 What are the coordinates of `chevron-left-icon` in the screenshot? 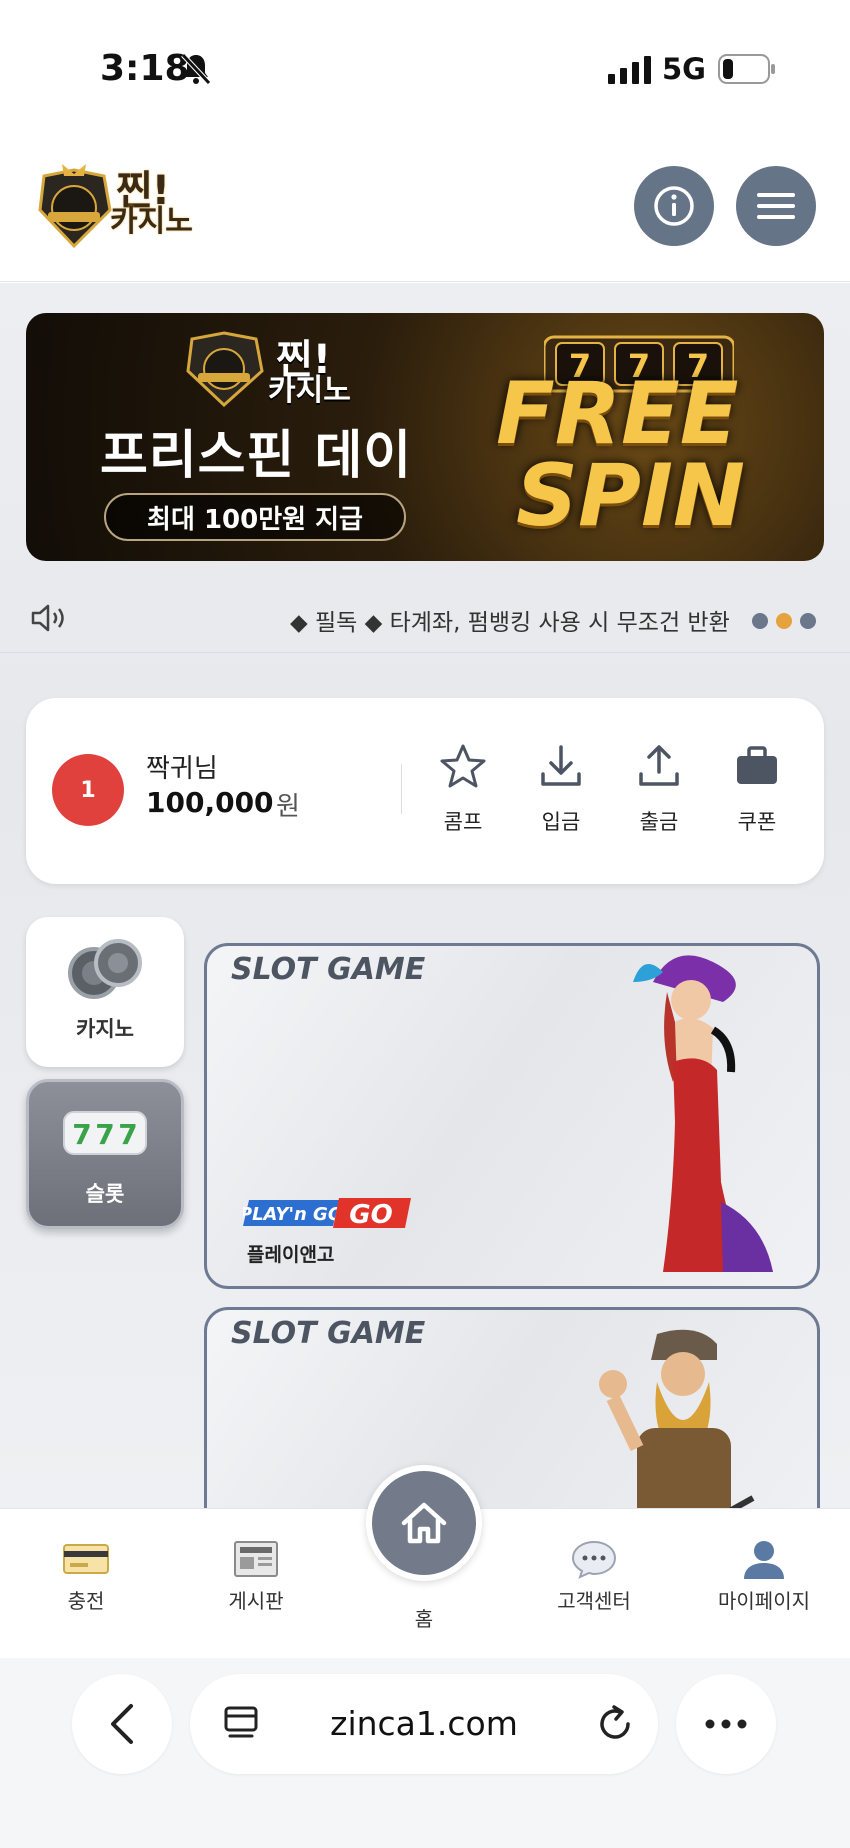 It's located at (122, 1724).